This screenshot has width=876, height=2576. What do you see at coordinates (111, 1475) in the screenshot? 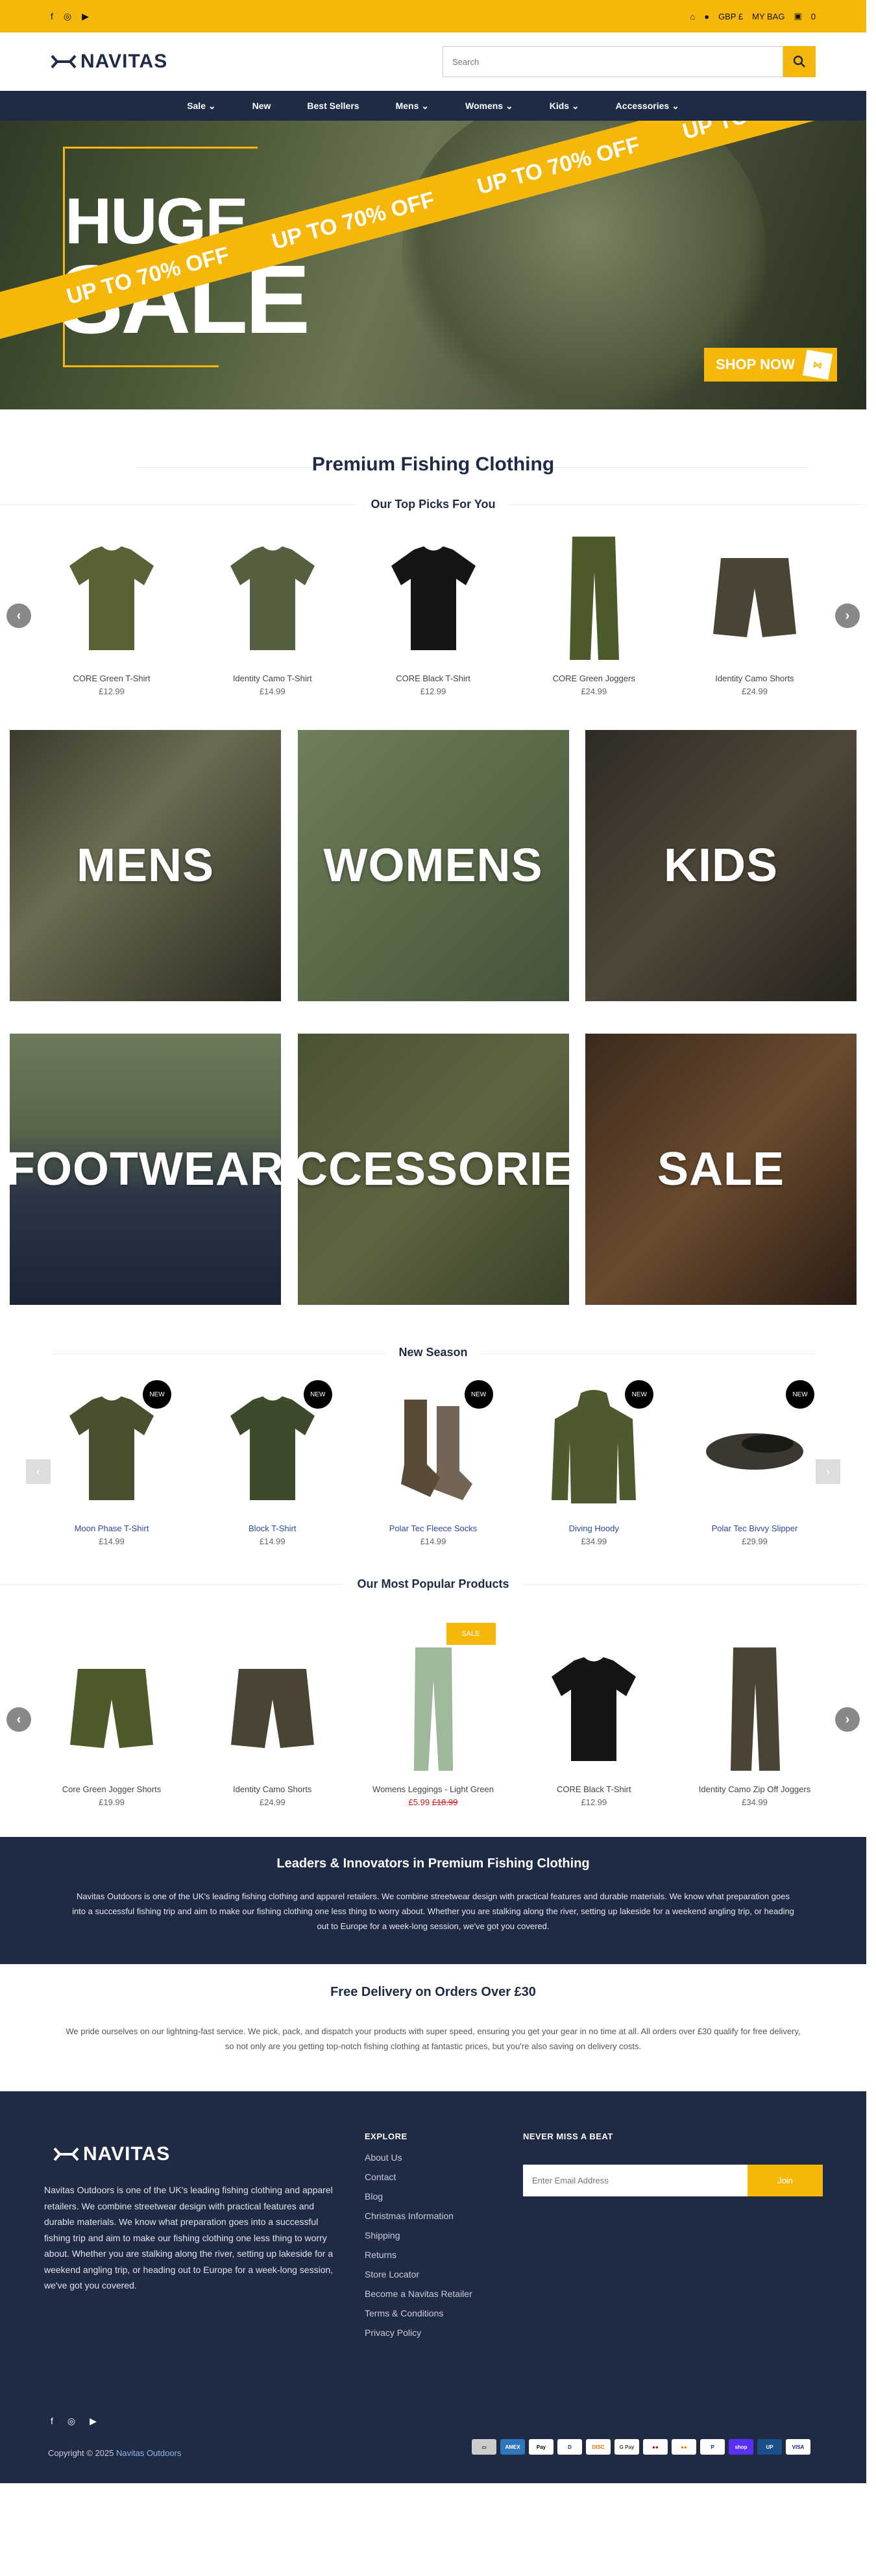
I see `product-card: NEW Moon Phase T-Shirt £14.99` at bounding box center [111, 1475].